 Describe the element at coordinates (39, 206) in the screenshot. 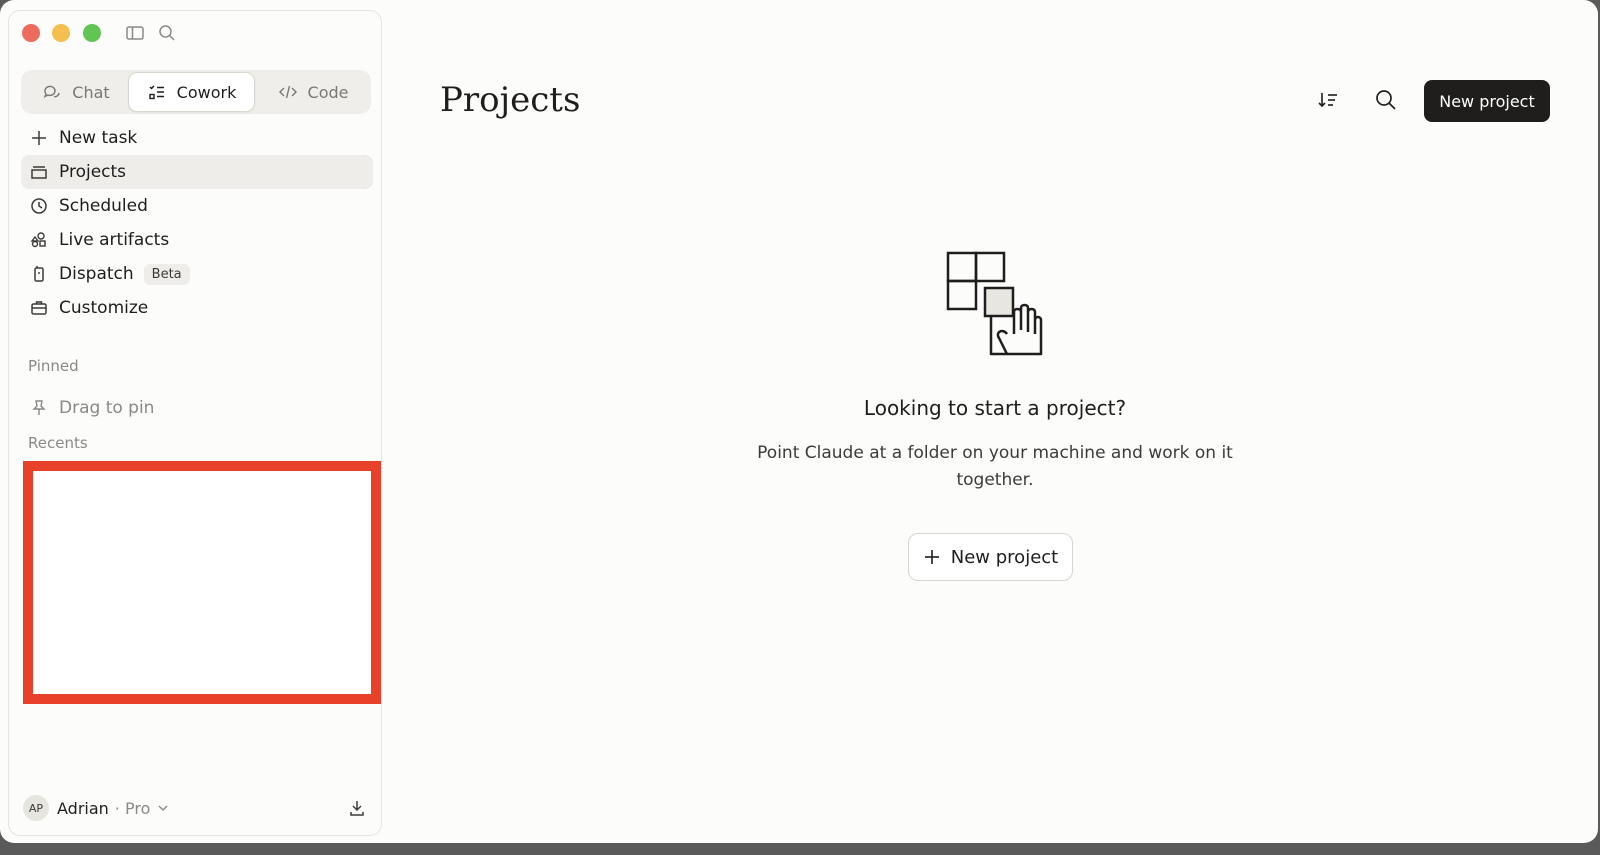

I see `clock-icon` at that location.